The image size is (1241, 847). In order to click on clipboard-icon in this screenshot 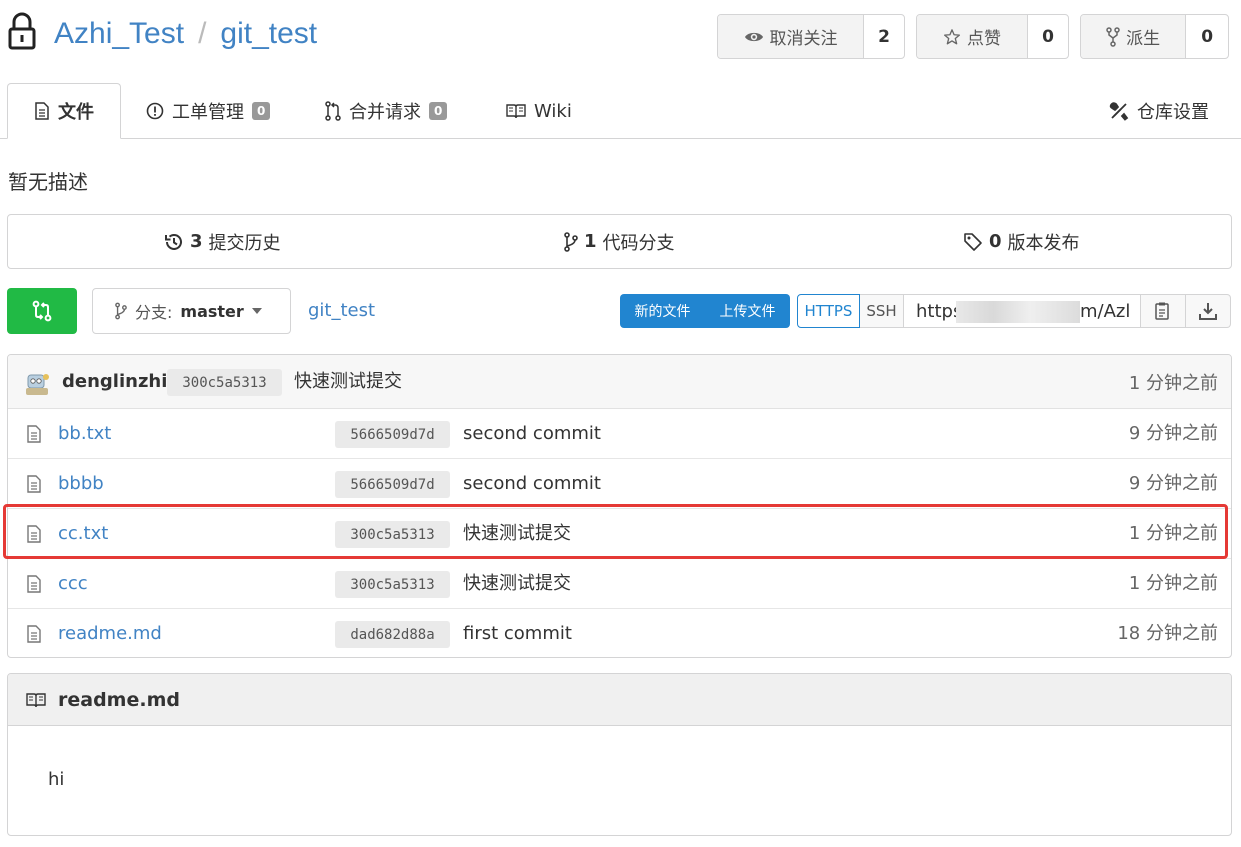, I will do `click(1162, 311)`.